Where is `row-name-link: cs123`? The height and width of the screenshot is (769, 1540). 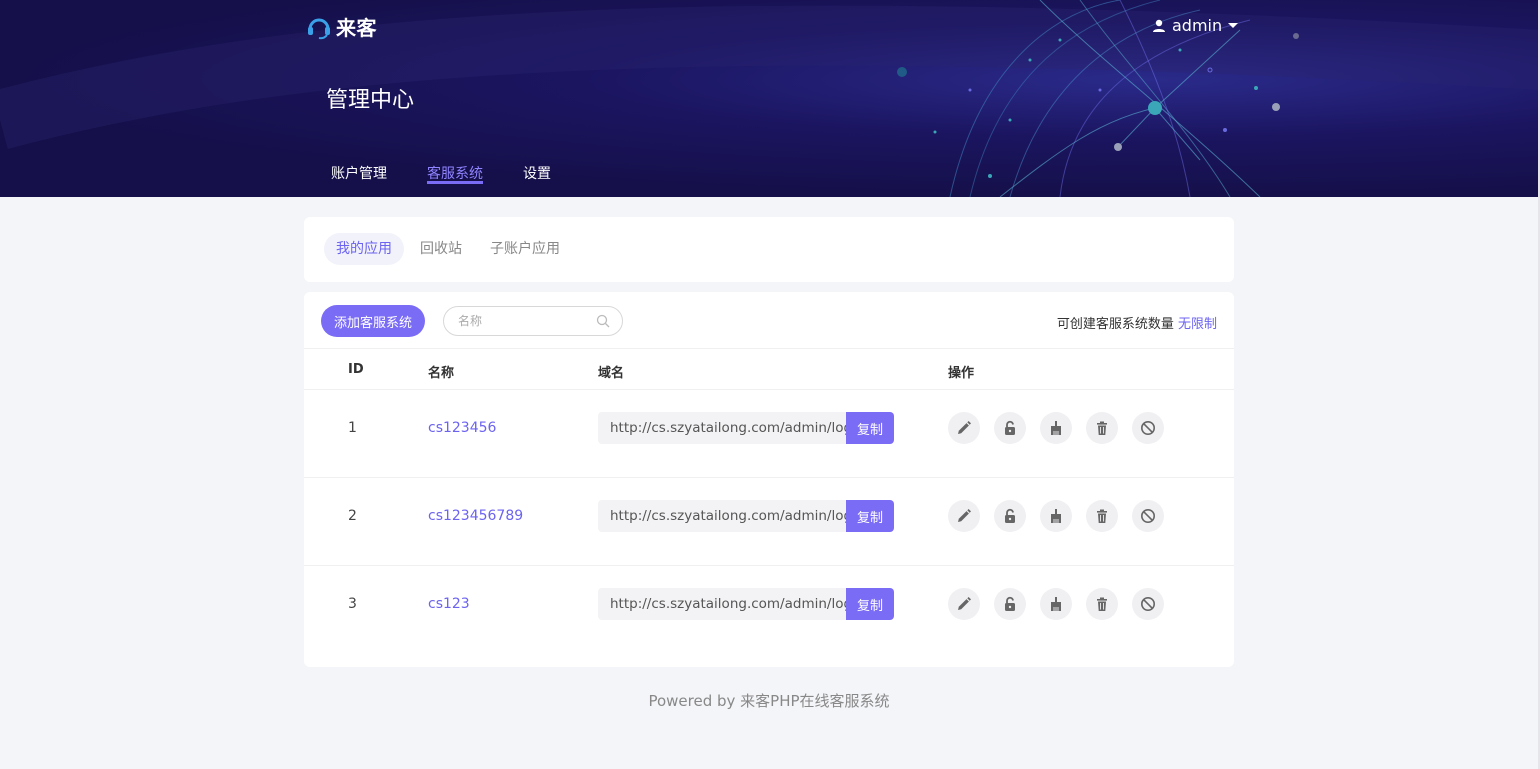
row-name-link: cs123 is located at coordinates (449, 604).